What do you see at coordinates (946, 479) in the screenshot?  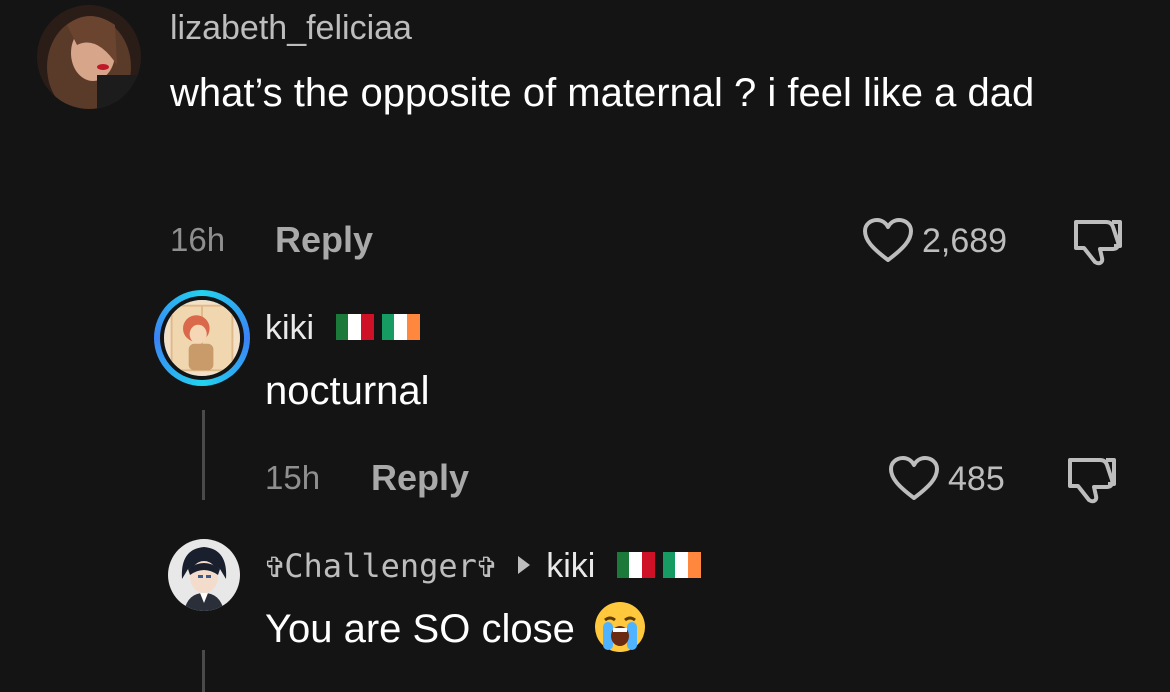 I see `like-button: 485` at bounding box center [946, 479].